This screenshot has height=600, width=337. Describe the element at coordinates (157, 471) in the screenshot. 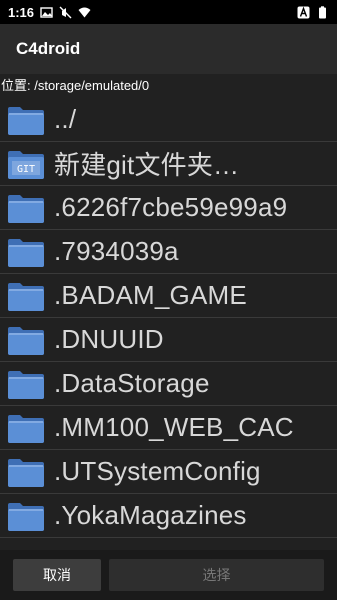

I see `file-name: .UTSystemConfig` at that location.